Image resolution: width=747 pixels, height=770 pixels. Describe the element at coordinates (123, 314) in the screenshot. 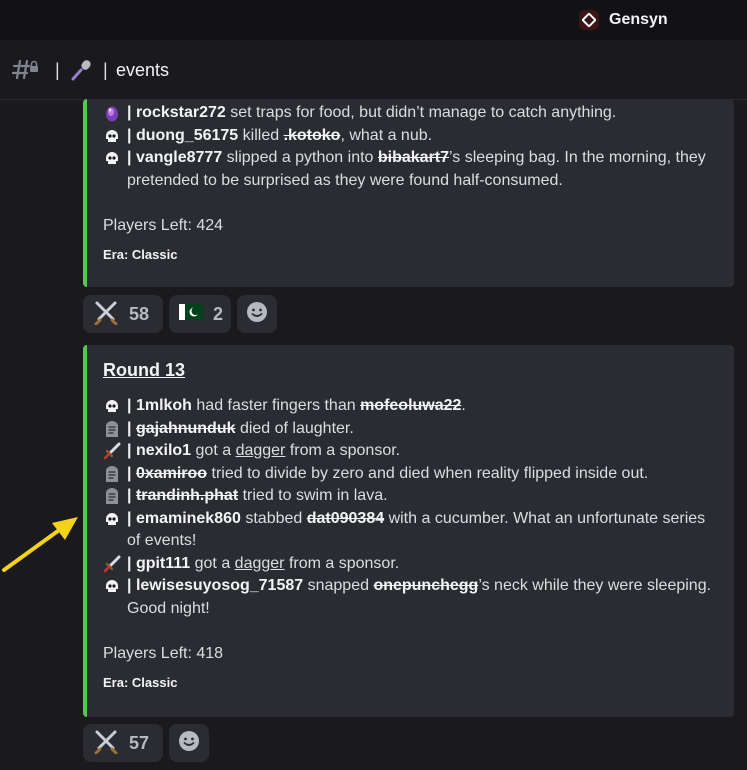

I see `reaction-crossed-swords: 58` at that location.